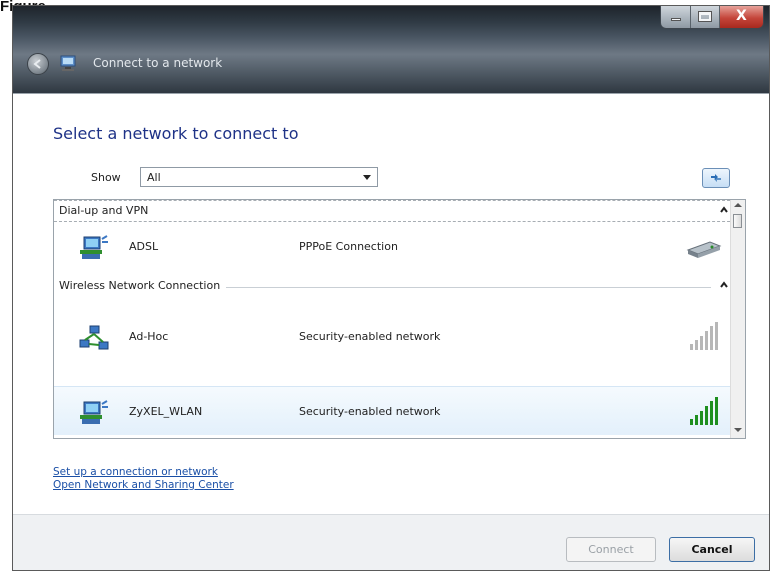 This screenshot has width=772, height=574. I want to click on connect-button: Connect, so click(611, 549).